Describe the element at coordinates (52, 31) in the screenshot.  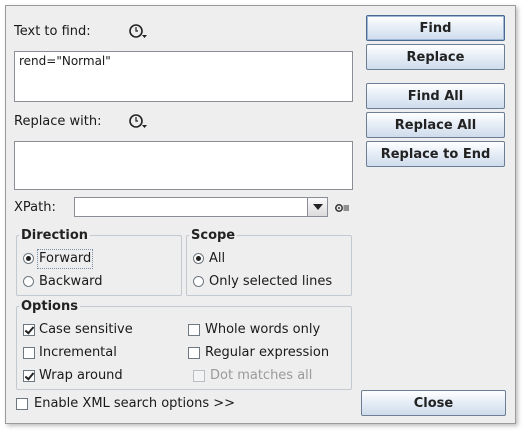
I see `find-label: Text to find:` at that location.